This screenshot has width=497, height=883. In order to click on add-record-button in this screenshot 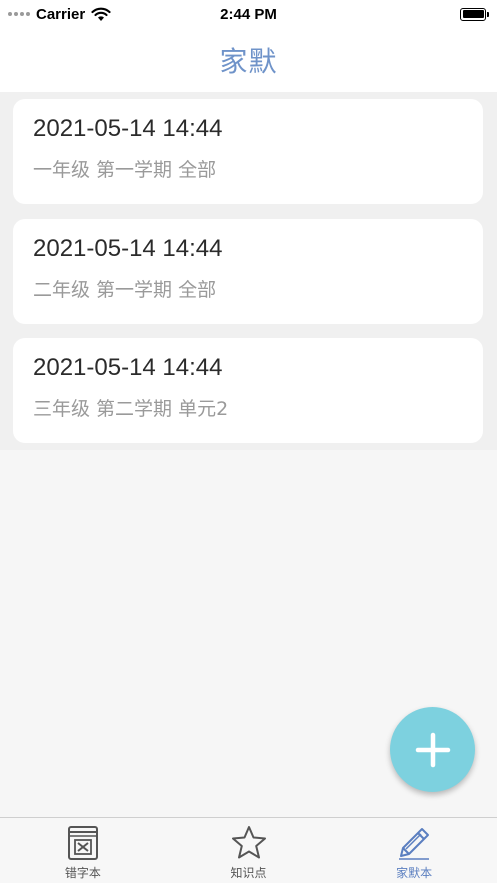, I will do `click(432, 749)`.